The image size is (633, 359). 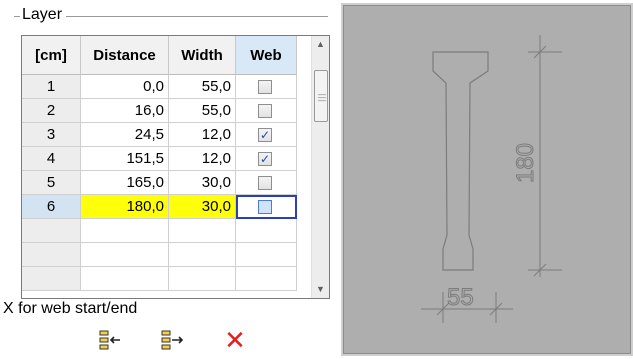 What do you see at coordinates (525, 163) in the screenshot?
I see `height-dimension-label: 180` at bounding box center [525, 163].